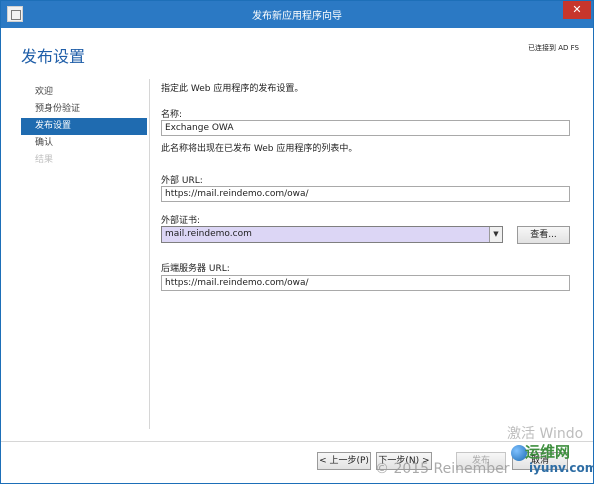  What do you see at coordinates (84, 92) in the screenshot?
I see `step-welcome: 欢迎` at bounding box center [84, 92].